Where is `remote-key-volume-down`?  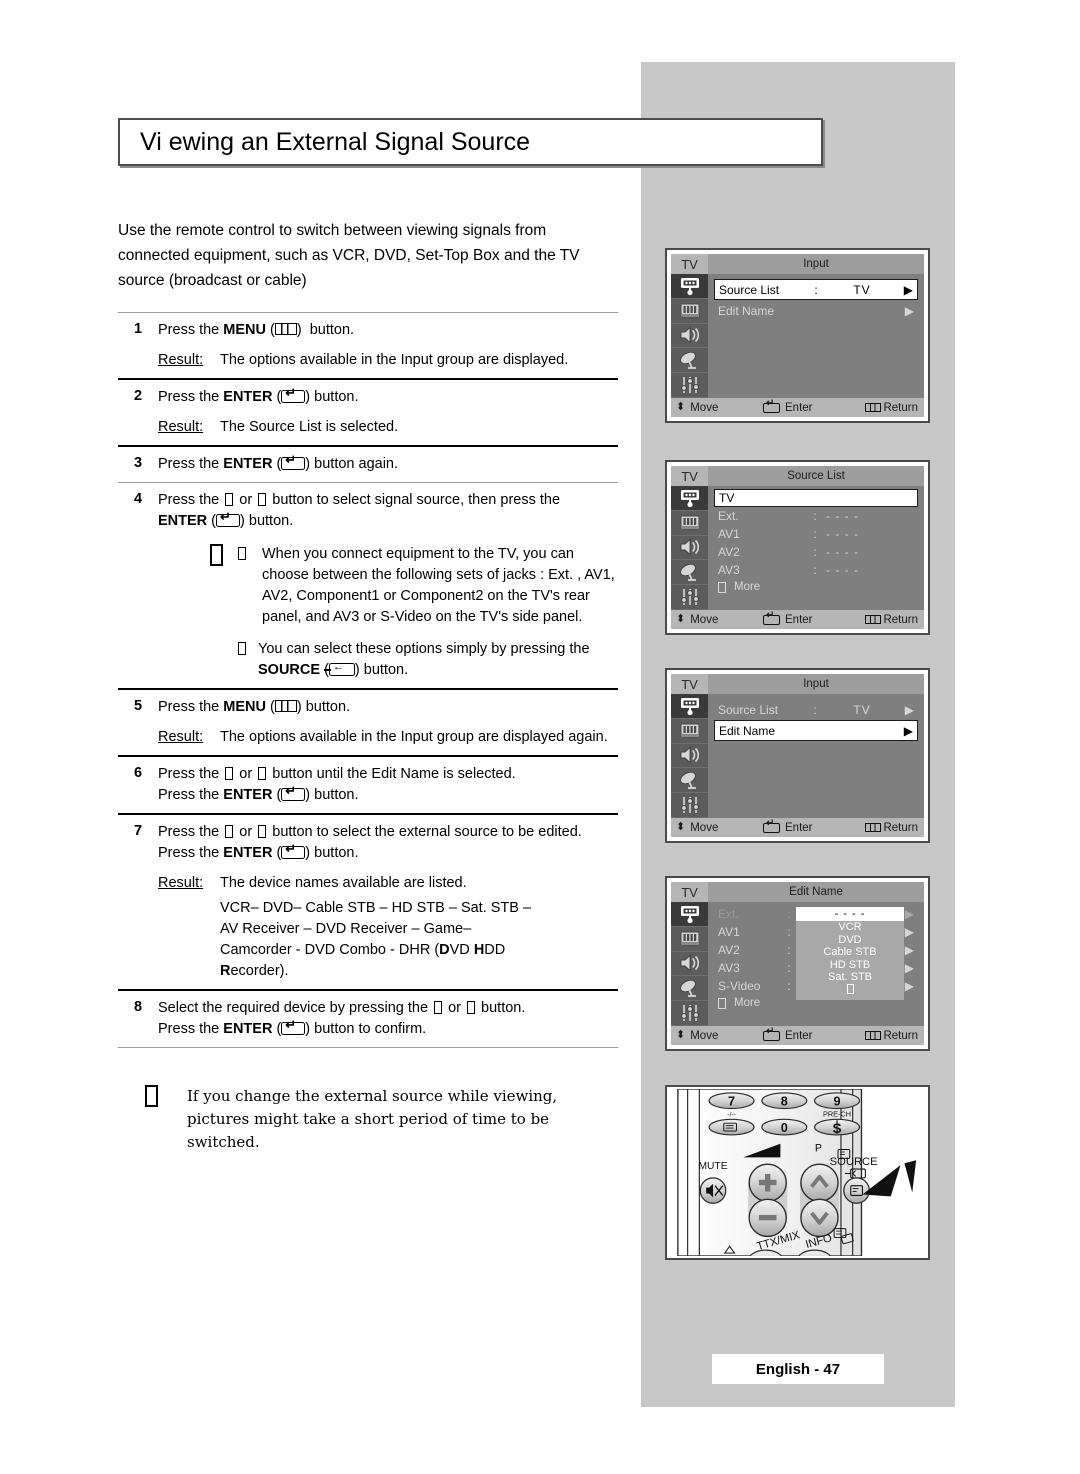 remote-key-volume-down is located at coordinates (767, 1218).